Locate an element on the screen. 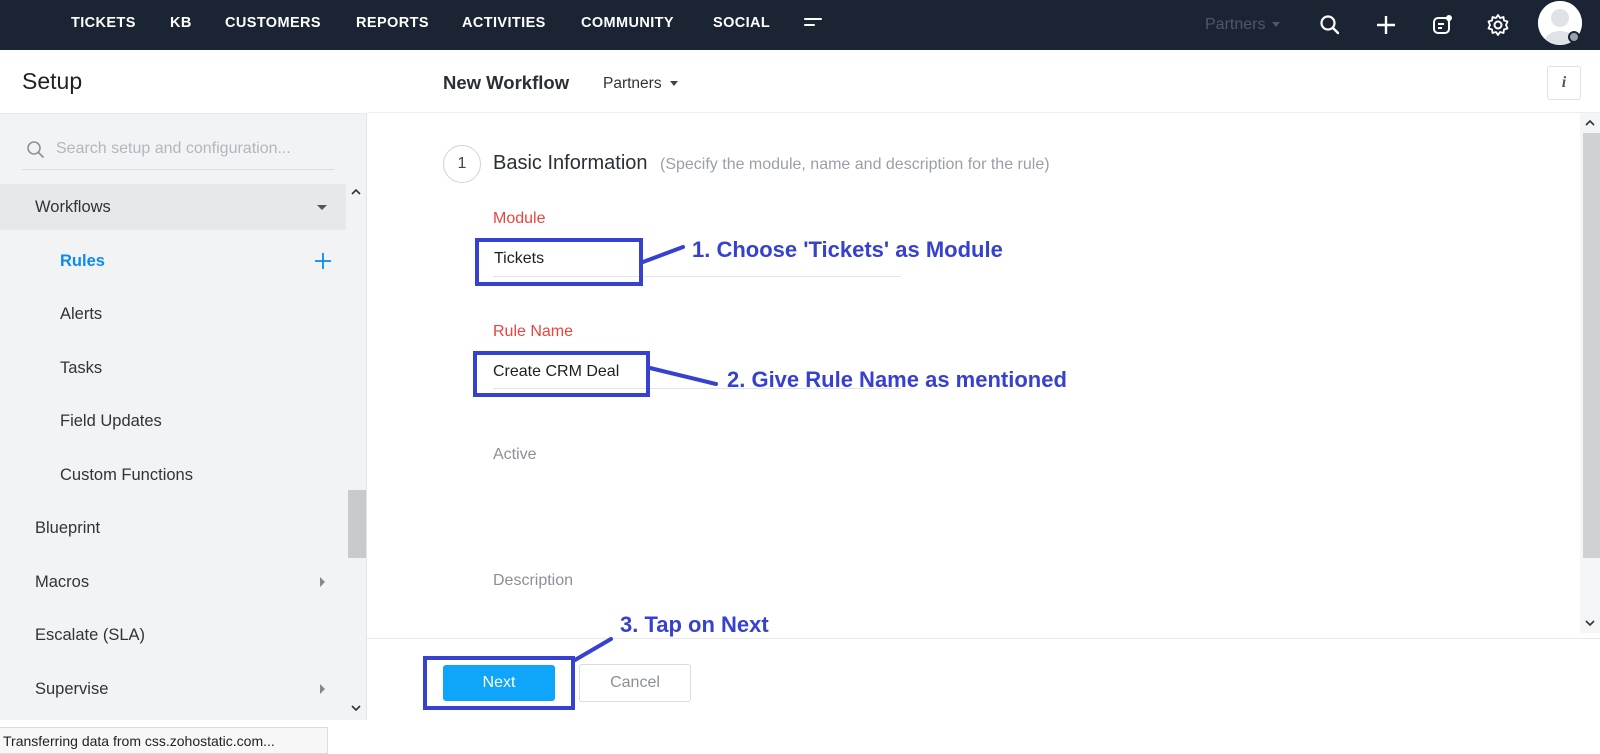 This screenshot has height=754, width=1600. form-scrollbar-thumb is located at coordinates (1591, 345).